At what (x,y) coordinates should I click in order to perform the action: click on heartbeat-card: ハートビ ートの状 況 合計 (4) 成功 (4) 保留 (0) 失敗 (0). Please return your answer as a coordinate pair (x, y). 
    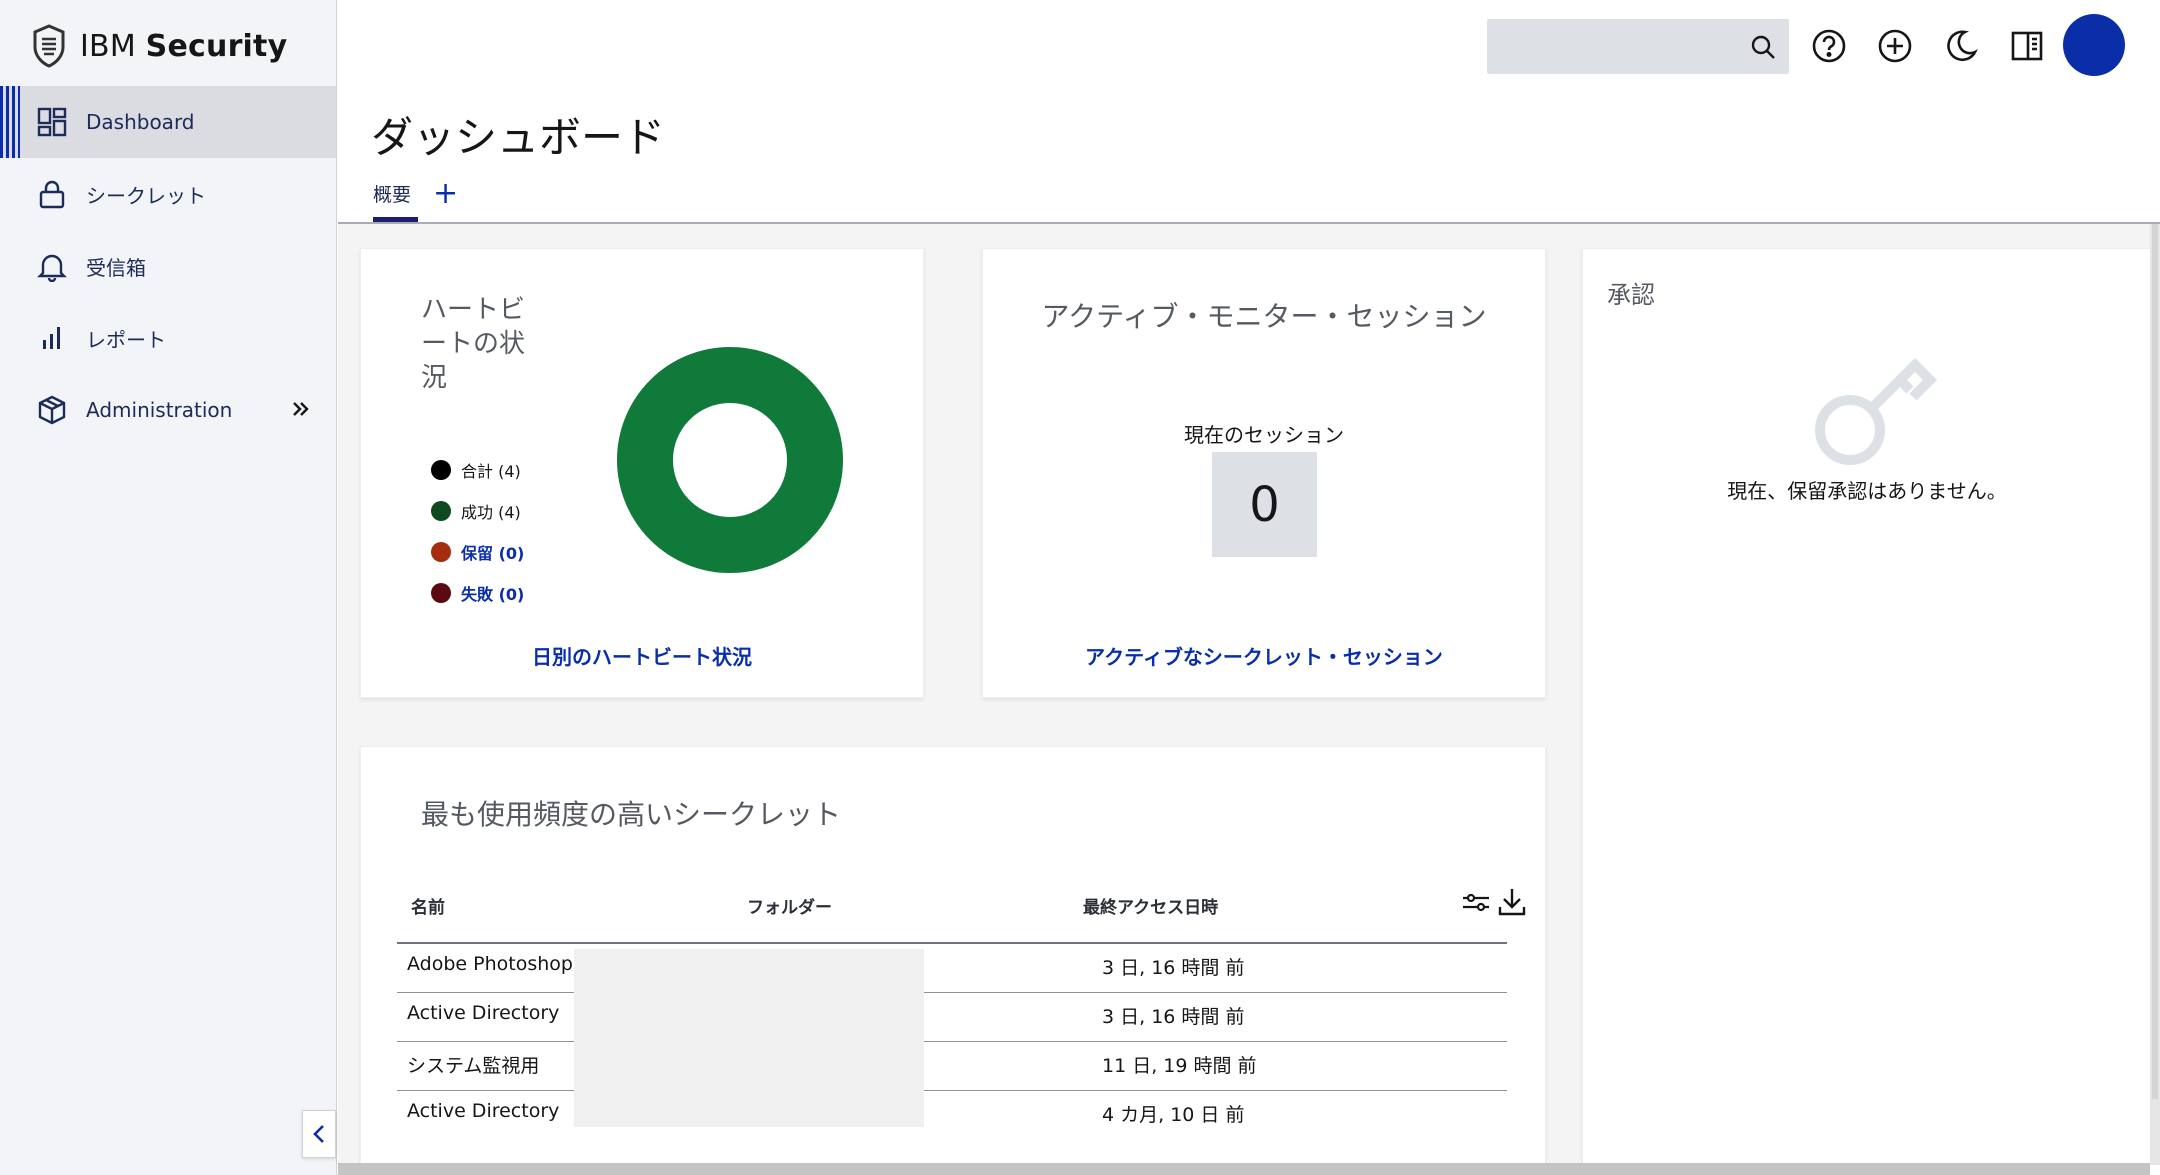
    Looking at the image, I should click on (642, 473).